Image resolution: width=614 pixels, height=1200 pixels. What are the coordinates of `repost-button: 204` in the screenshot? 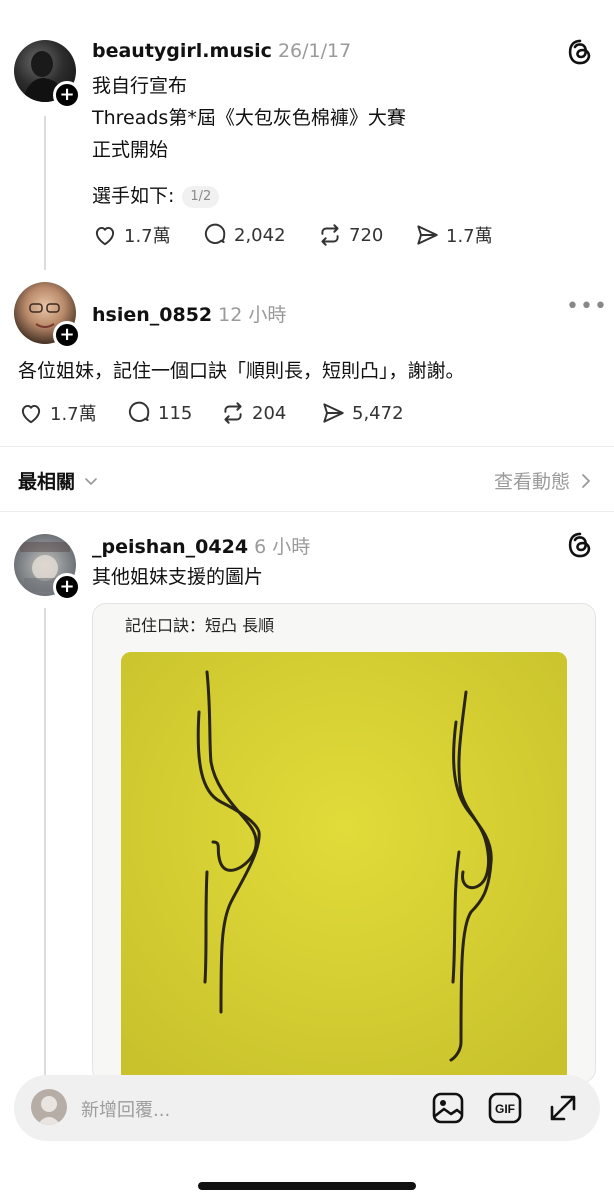 It's located at (253, 413).